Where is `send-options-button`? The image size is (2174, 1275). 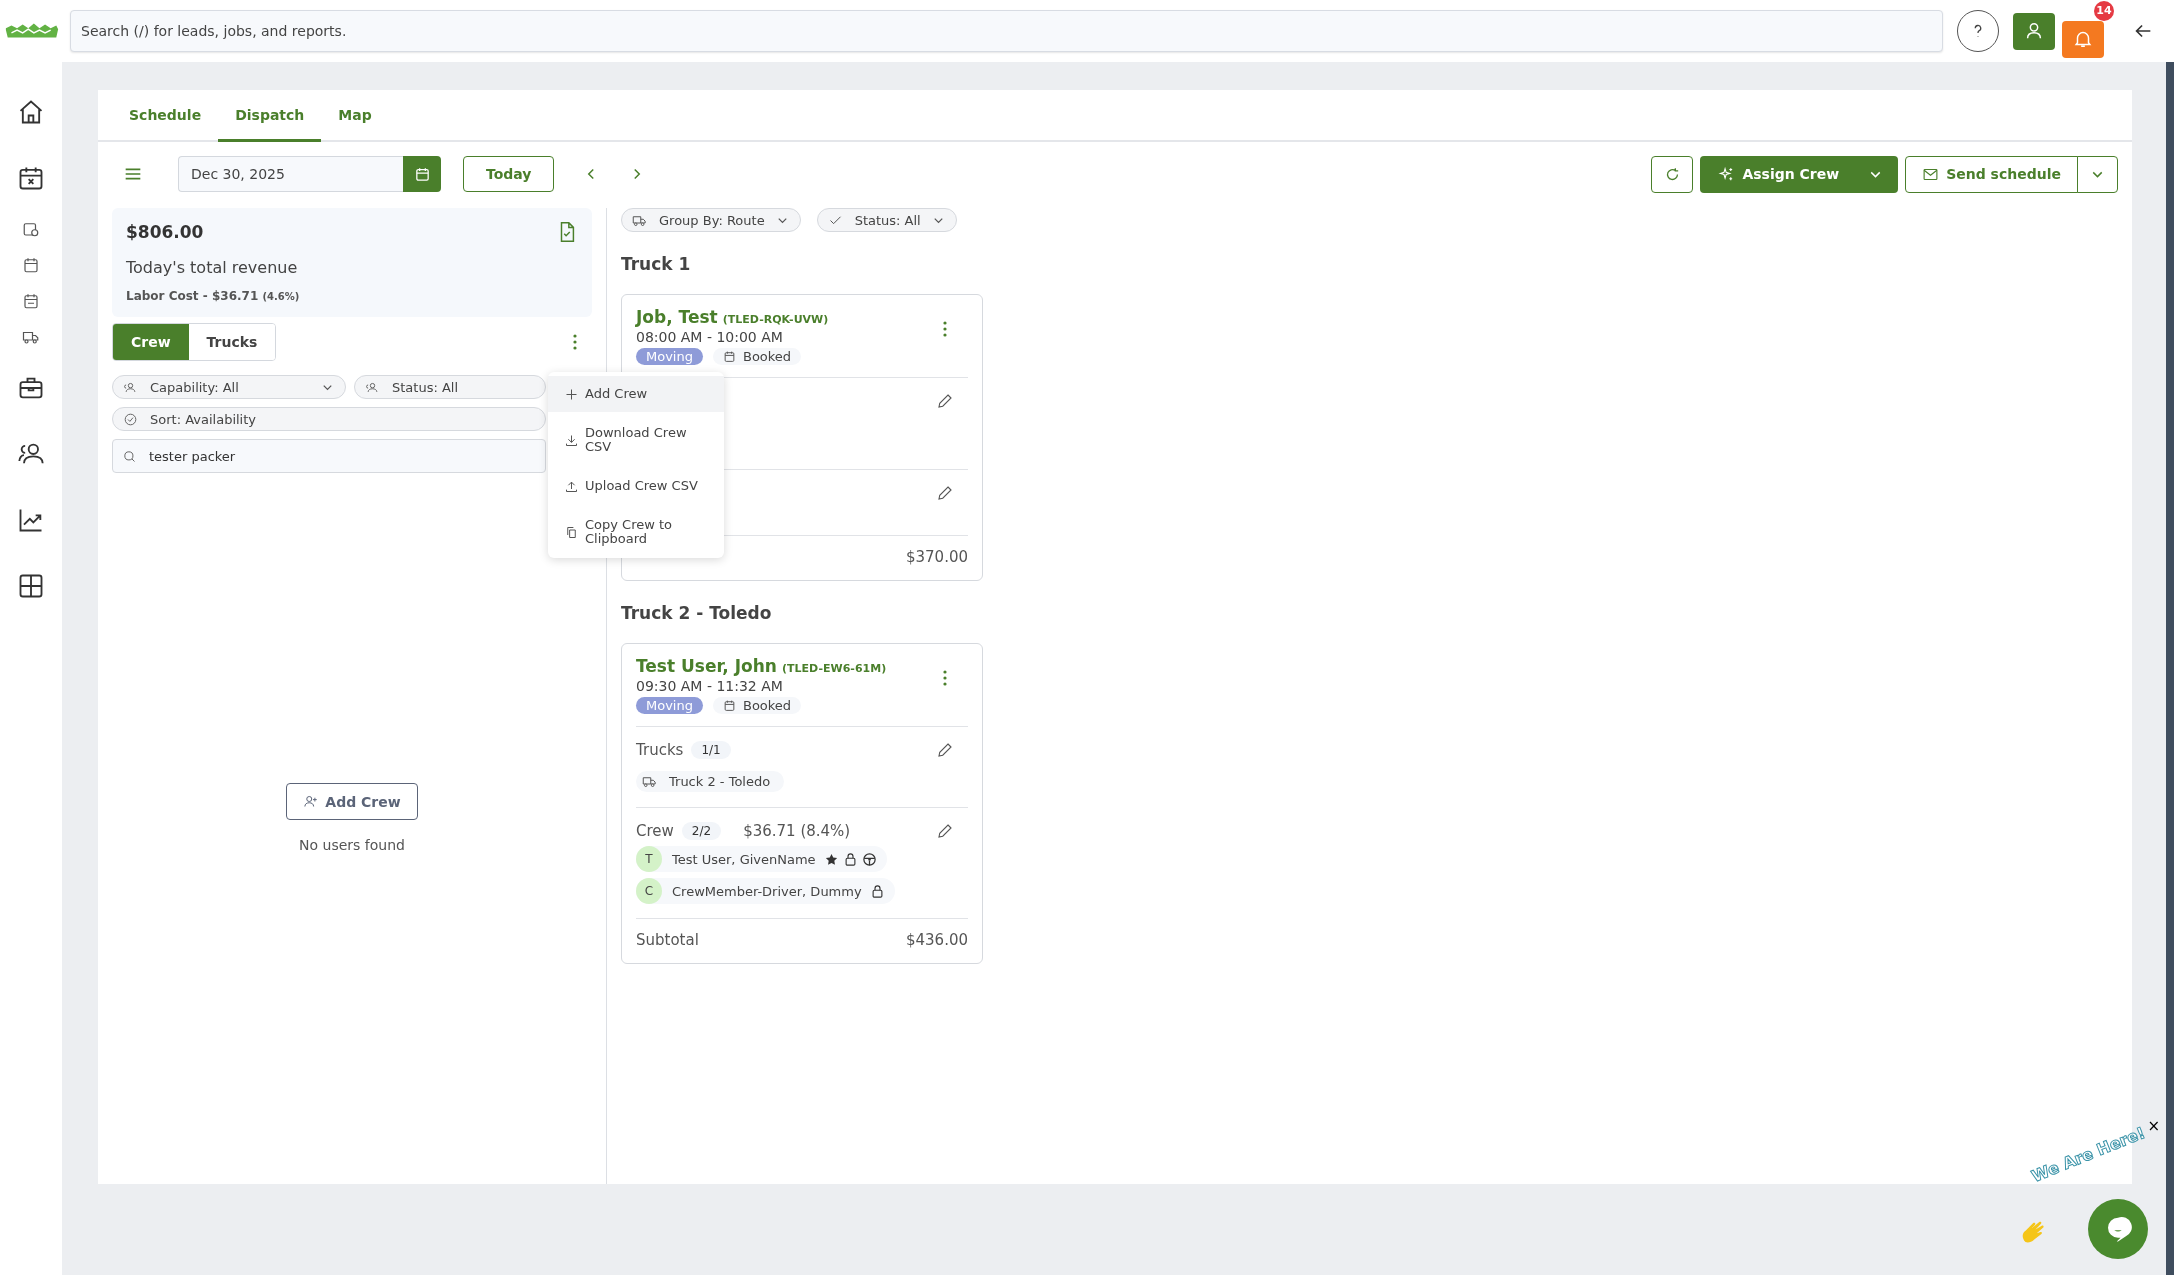
send-options-button is located at coordinates (2097, 174).